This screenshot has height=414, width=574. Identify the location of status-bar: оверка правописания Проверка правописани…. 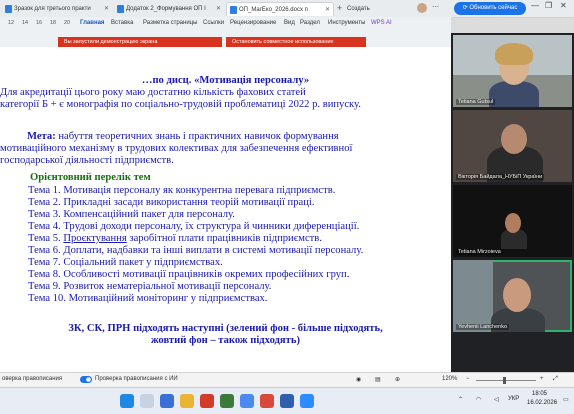
(287, 380).